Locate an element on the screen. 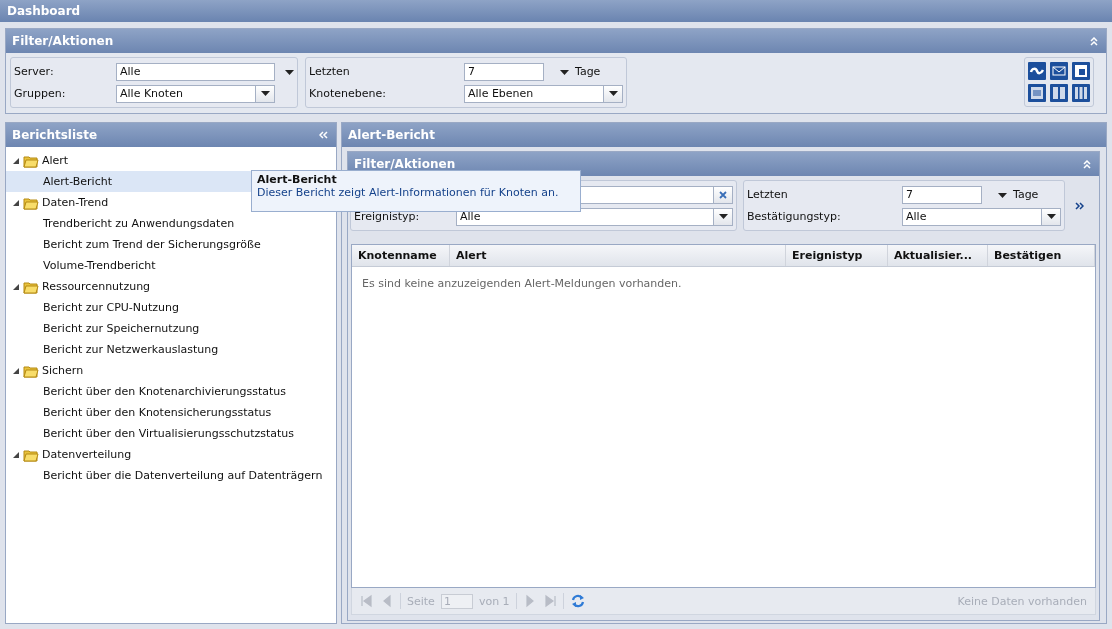  tree-folder: Ressourcennutzung is located at coordinates (96, 286).